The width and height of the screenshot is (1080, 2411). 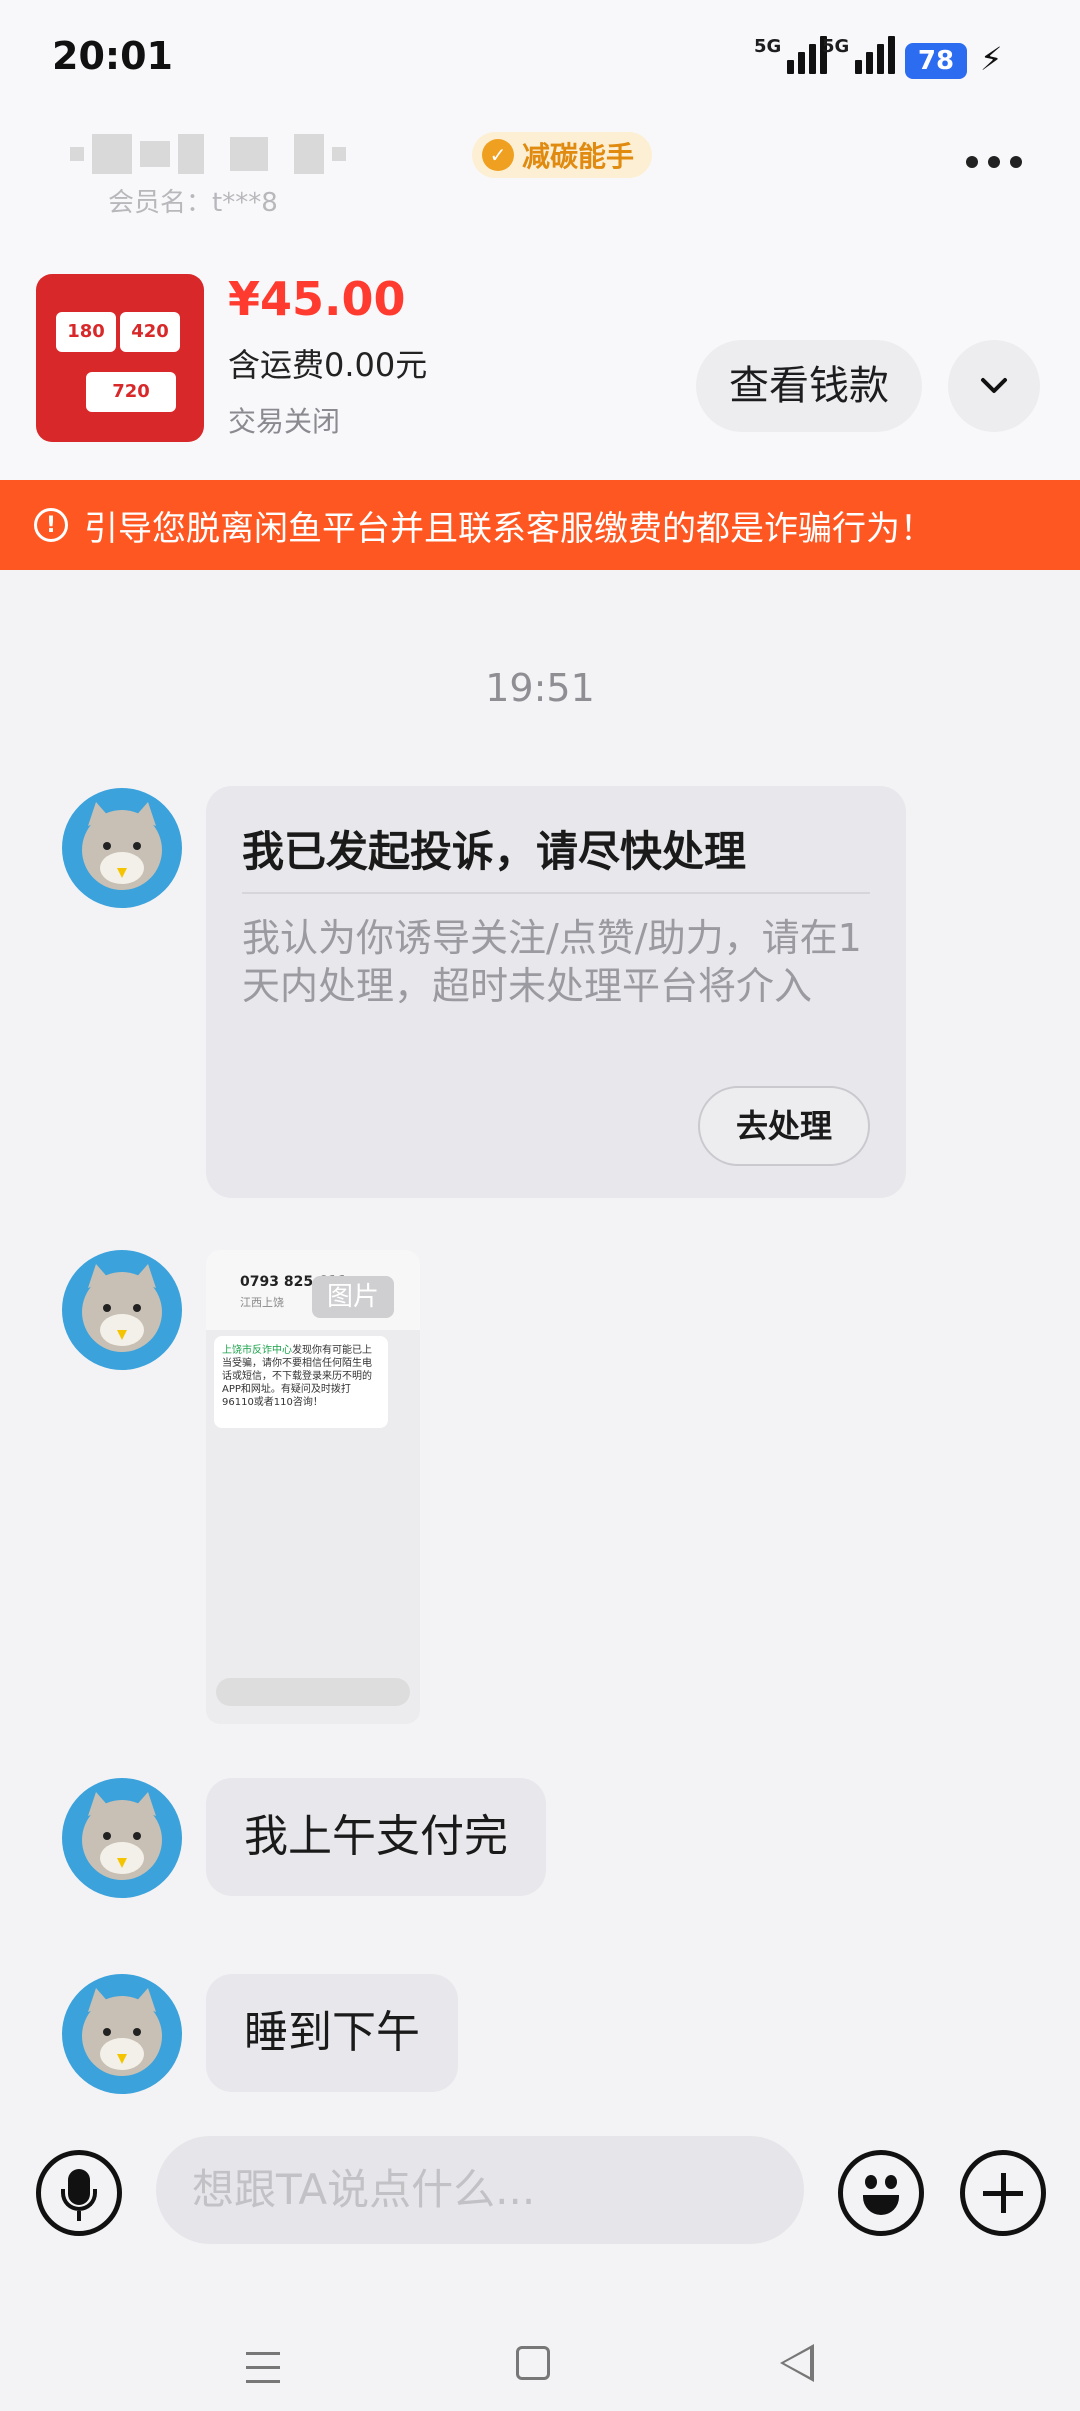 I want to click on voice-input-button, so click(x=79, y=2193).